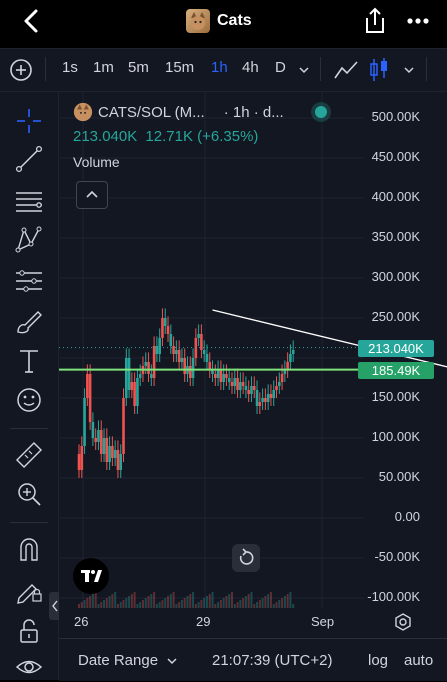 The image size is (447, 682). Describe the element at coordinates (29, 549) in the screenshot. I see `magnet-icon` at that location.